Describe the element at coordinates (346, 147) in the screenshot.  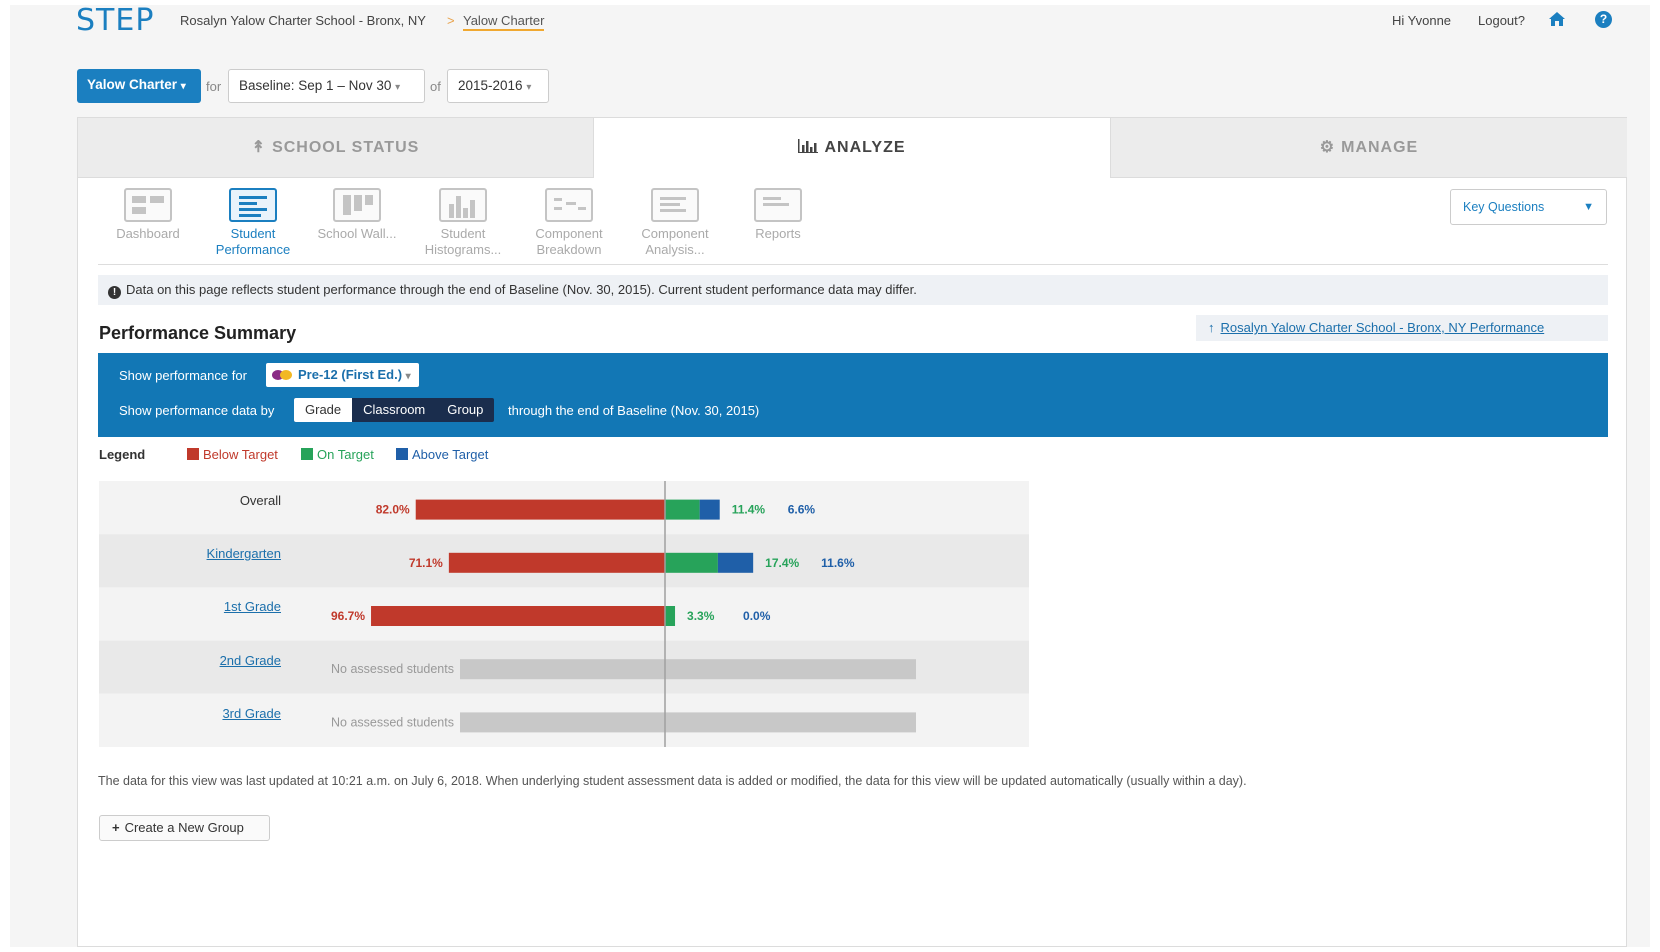
I see `tab-school-status-label: SCHOOL STATUS` at that location.